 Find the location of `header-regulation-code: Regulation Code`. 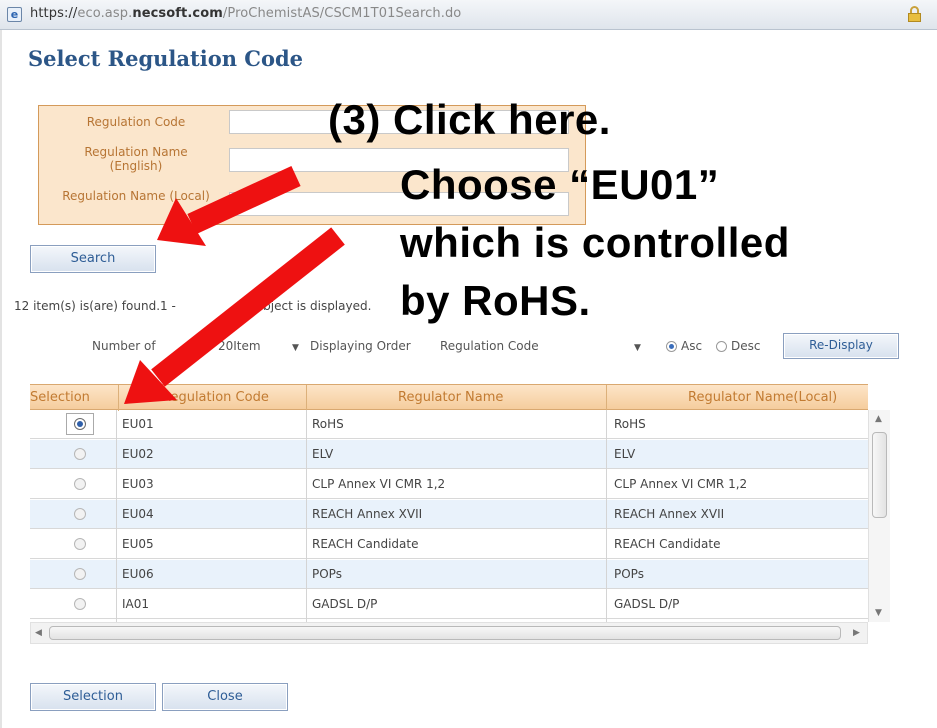

header-regulation-code: Regulation Code is located at coordinates (215, 397).